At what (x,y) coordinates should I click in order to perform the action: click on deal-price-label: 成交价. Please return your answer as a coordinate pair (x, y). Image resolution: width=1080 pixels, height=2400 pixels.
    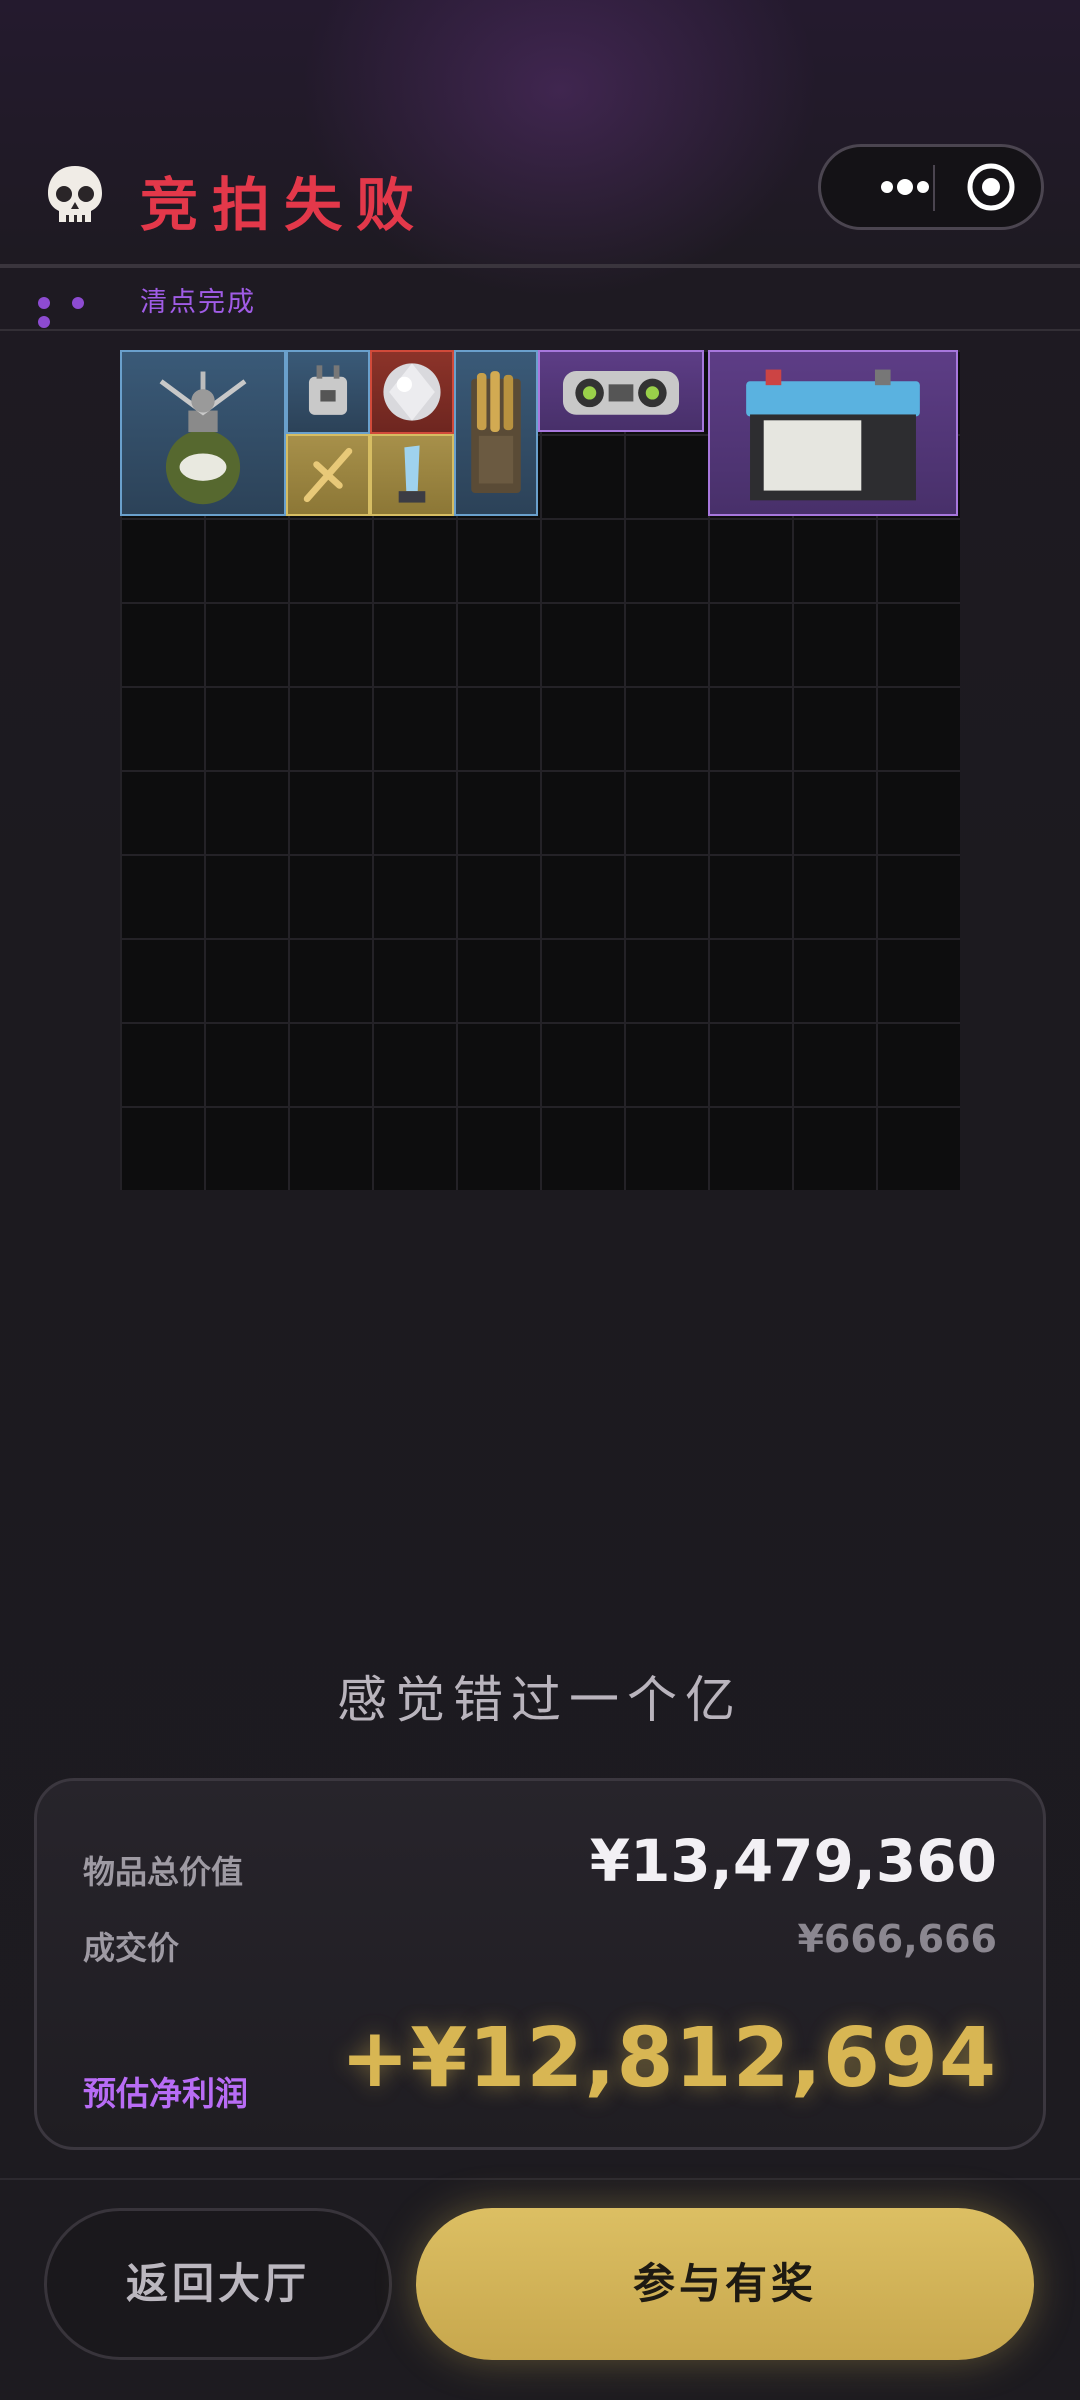
    Looking at the image, I should click on (131, 1948).